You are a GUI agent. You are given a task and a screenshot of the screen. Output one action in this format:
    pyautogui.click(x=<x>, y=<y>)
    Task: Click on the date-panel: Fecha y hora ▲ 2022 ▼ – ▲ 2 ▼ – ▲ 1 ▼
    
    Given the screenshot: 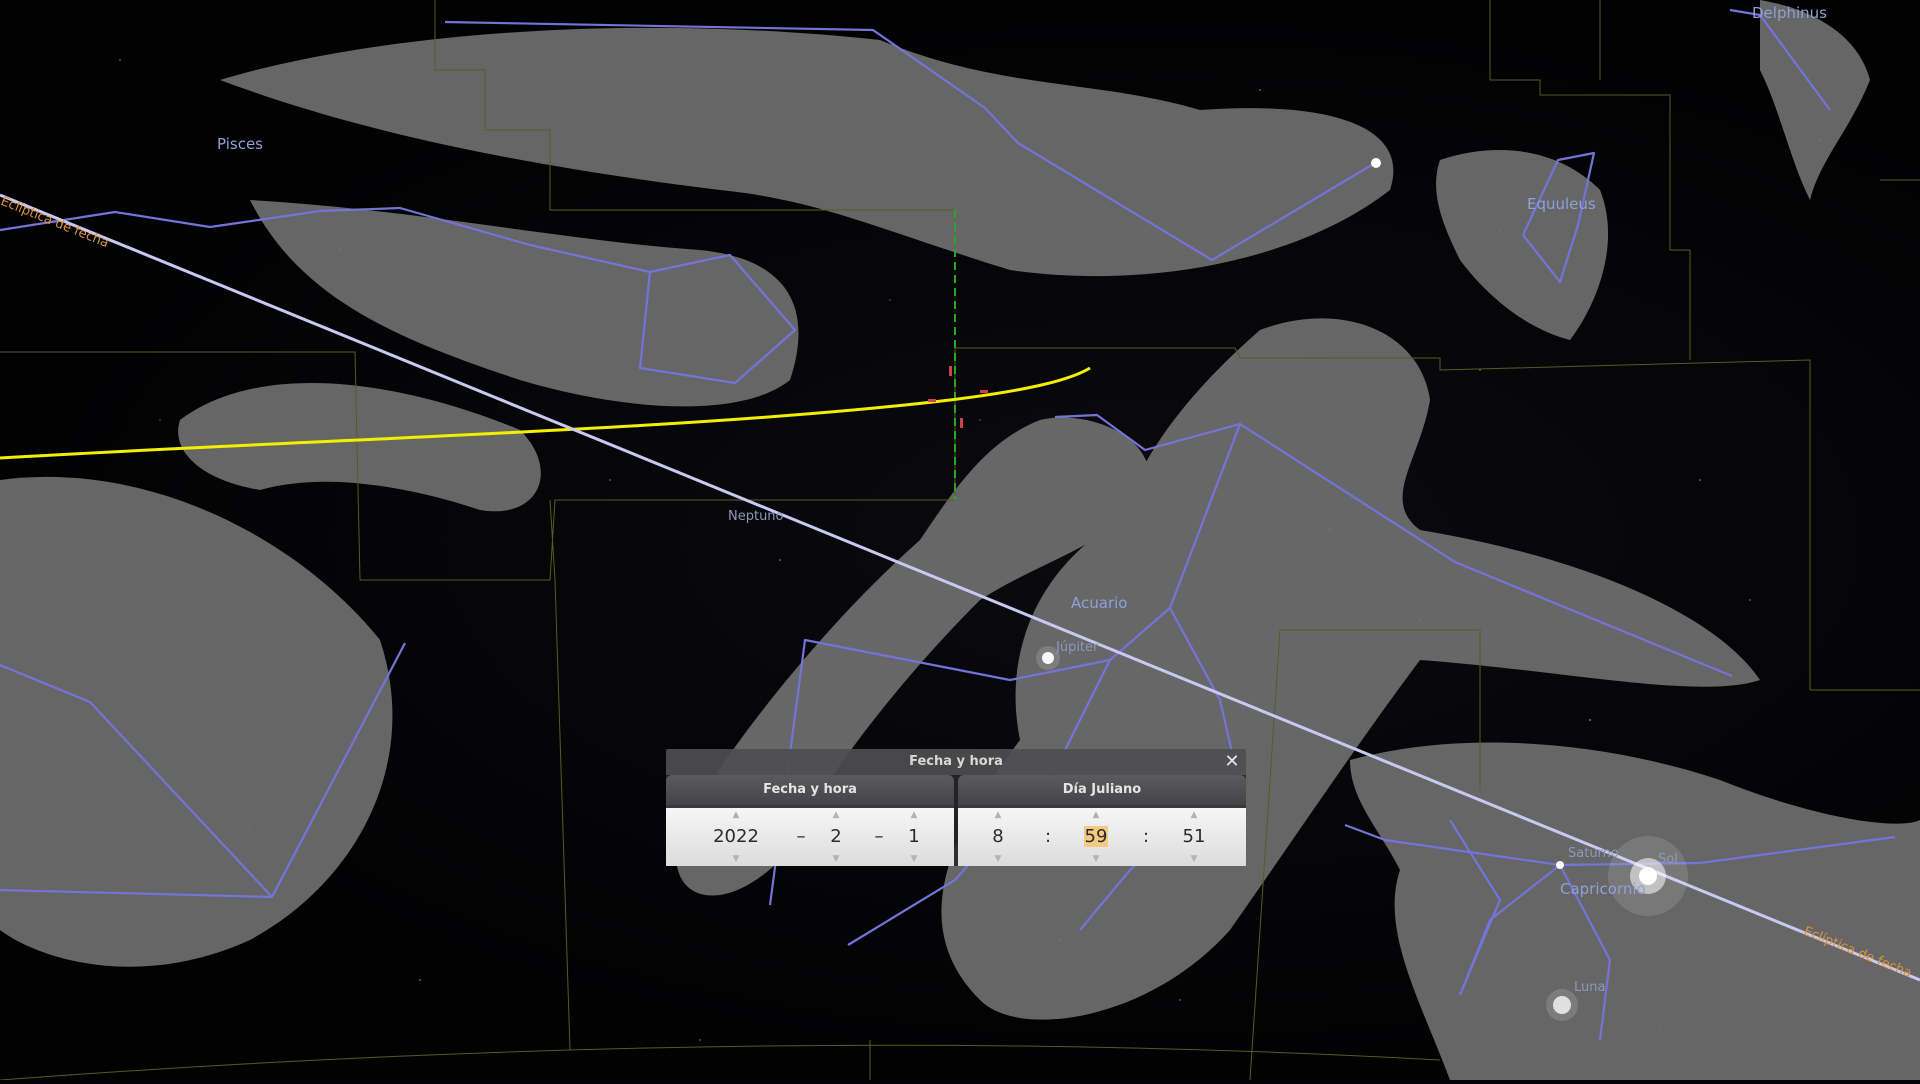 What is the action you would take?
    pyautogui.click(x=810, y=820)
    